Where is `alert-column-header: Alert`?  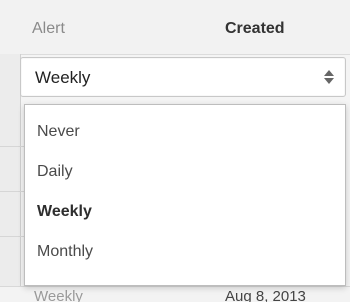
alert-column-header: Alert is located at coordinates (48, 29).